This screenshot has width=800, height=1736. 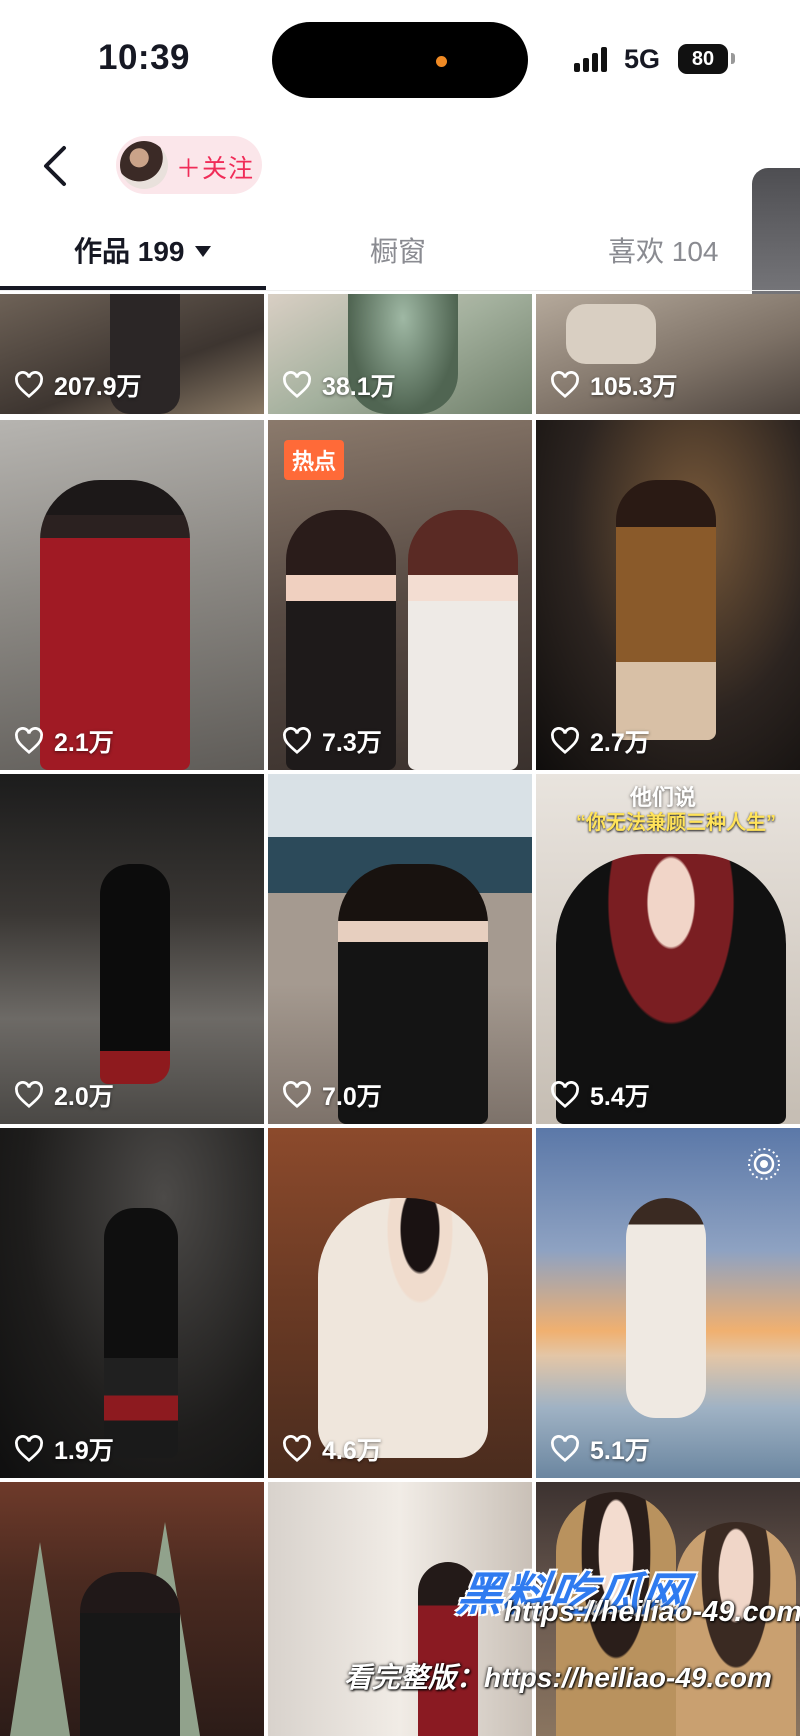 What do you see at coordinates (84, 1451) in the screenshot?
I see `like-count: 1.9万` at bounding box center [84, 1451].